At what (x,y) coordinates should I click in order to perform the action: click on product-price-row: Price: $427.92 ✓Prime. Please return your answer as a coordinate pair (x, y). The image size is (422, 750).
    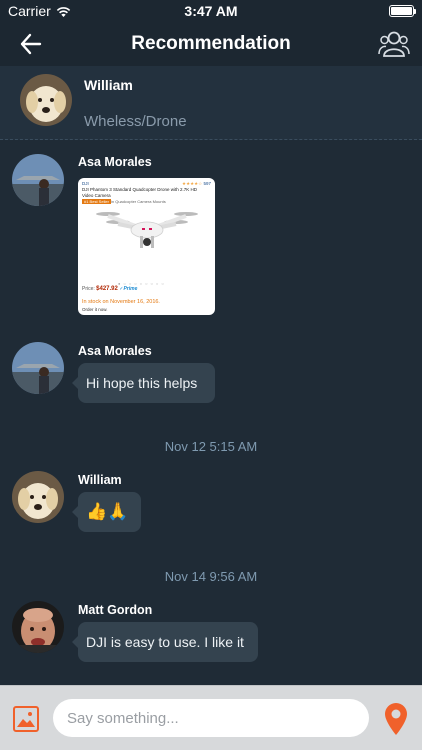
    Looking at the image, I should click on (110, 289).